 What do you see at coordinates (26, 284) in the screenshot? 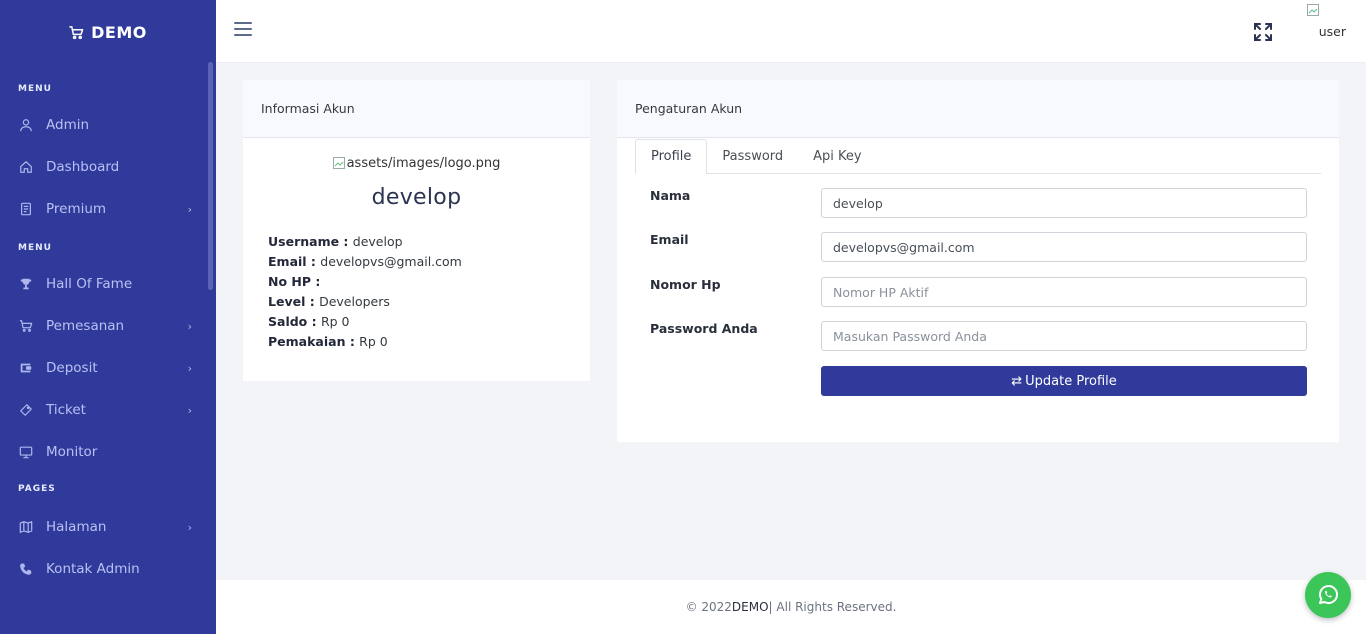
I see `trophy-icon` at bounding box center [26, 284].